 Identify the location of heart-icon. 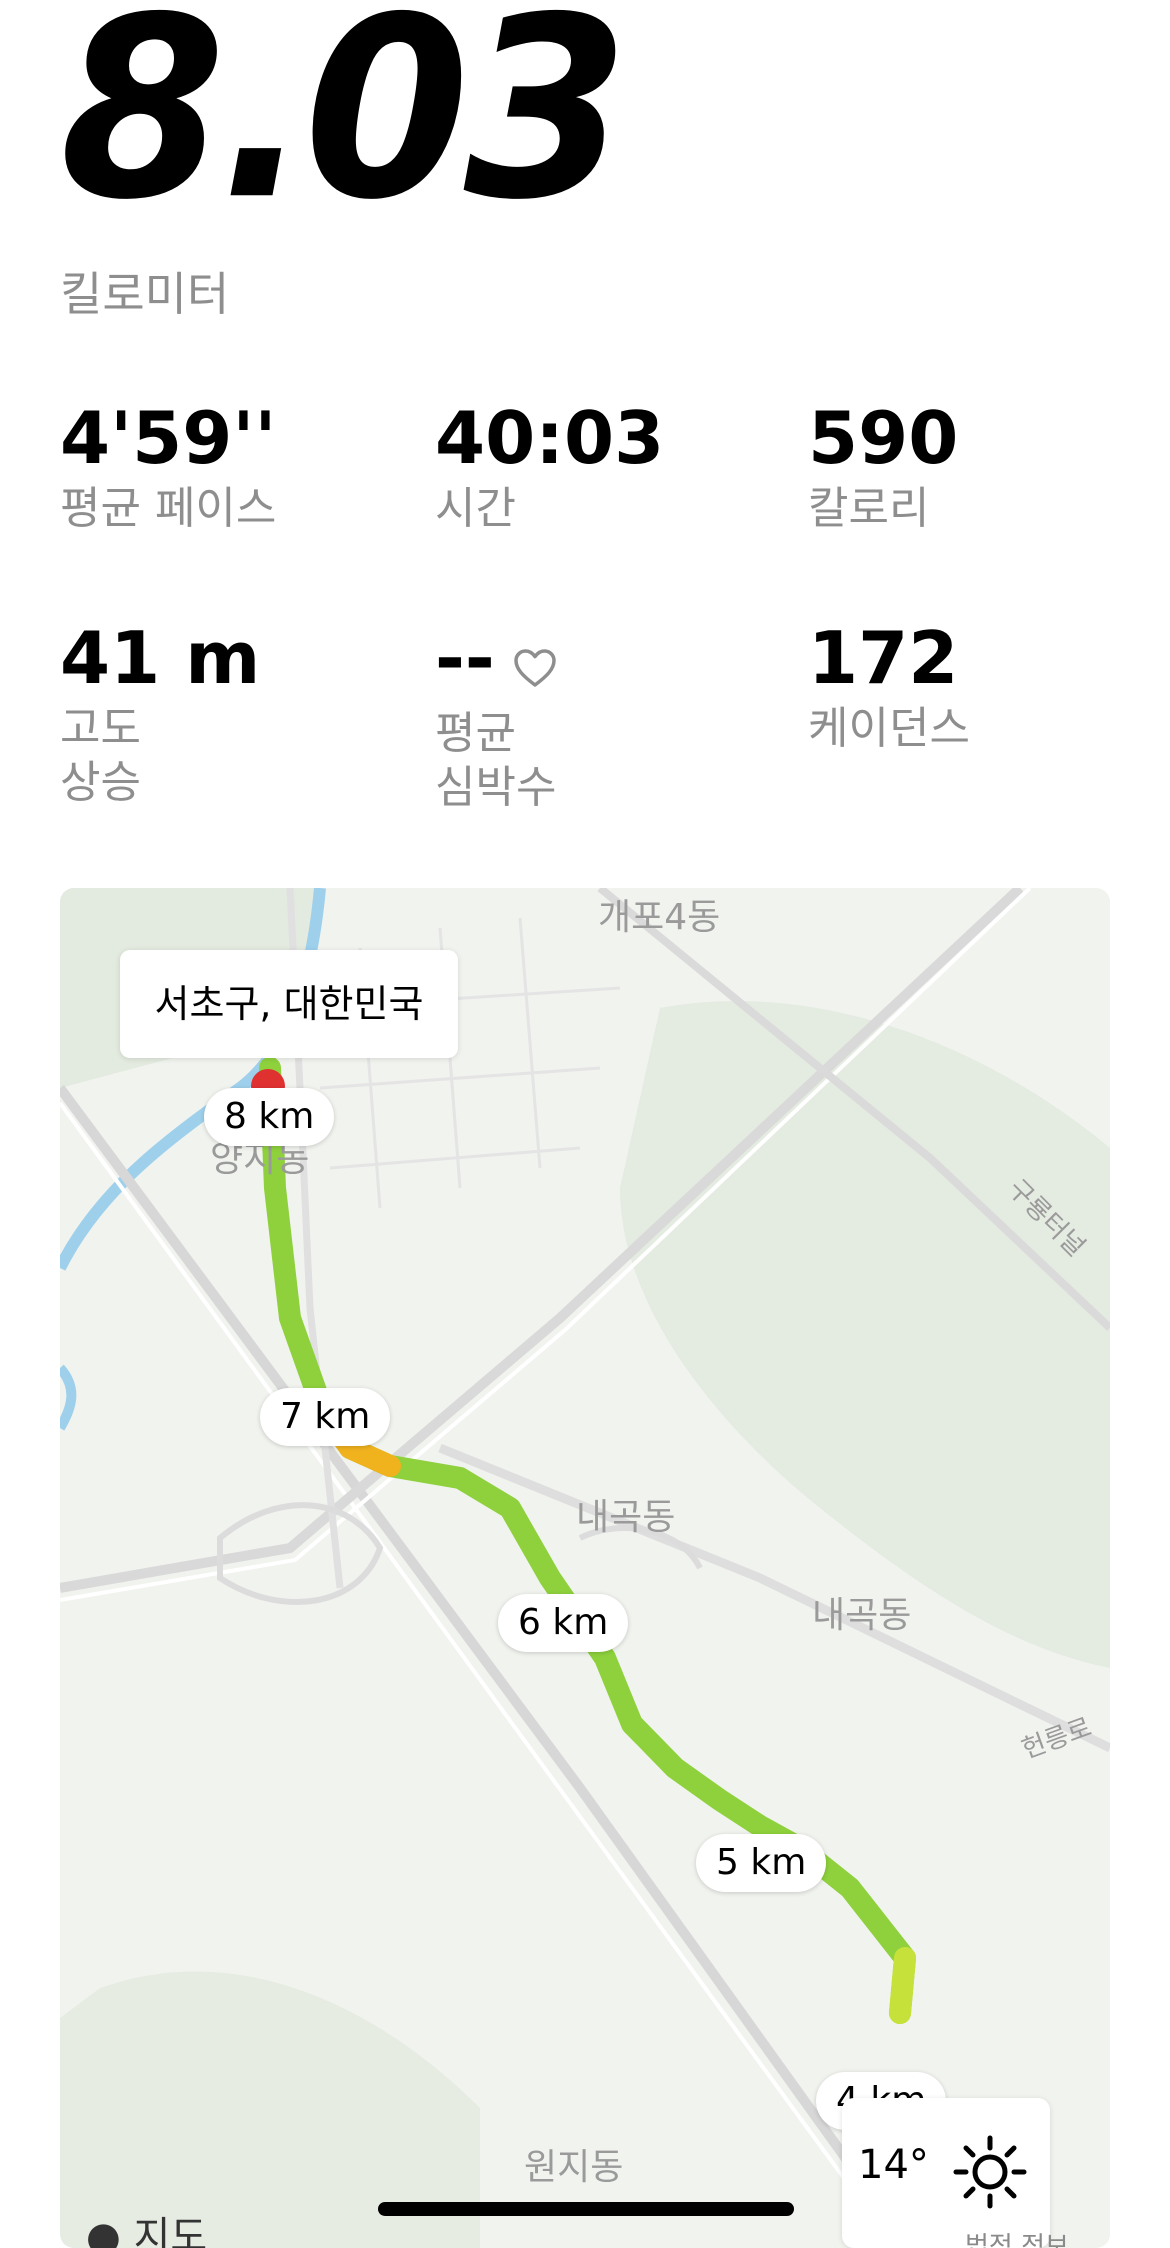
(535, 663).